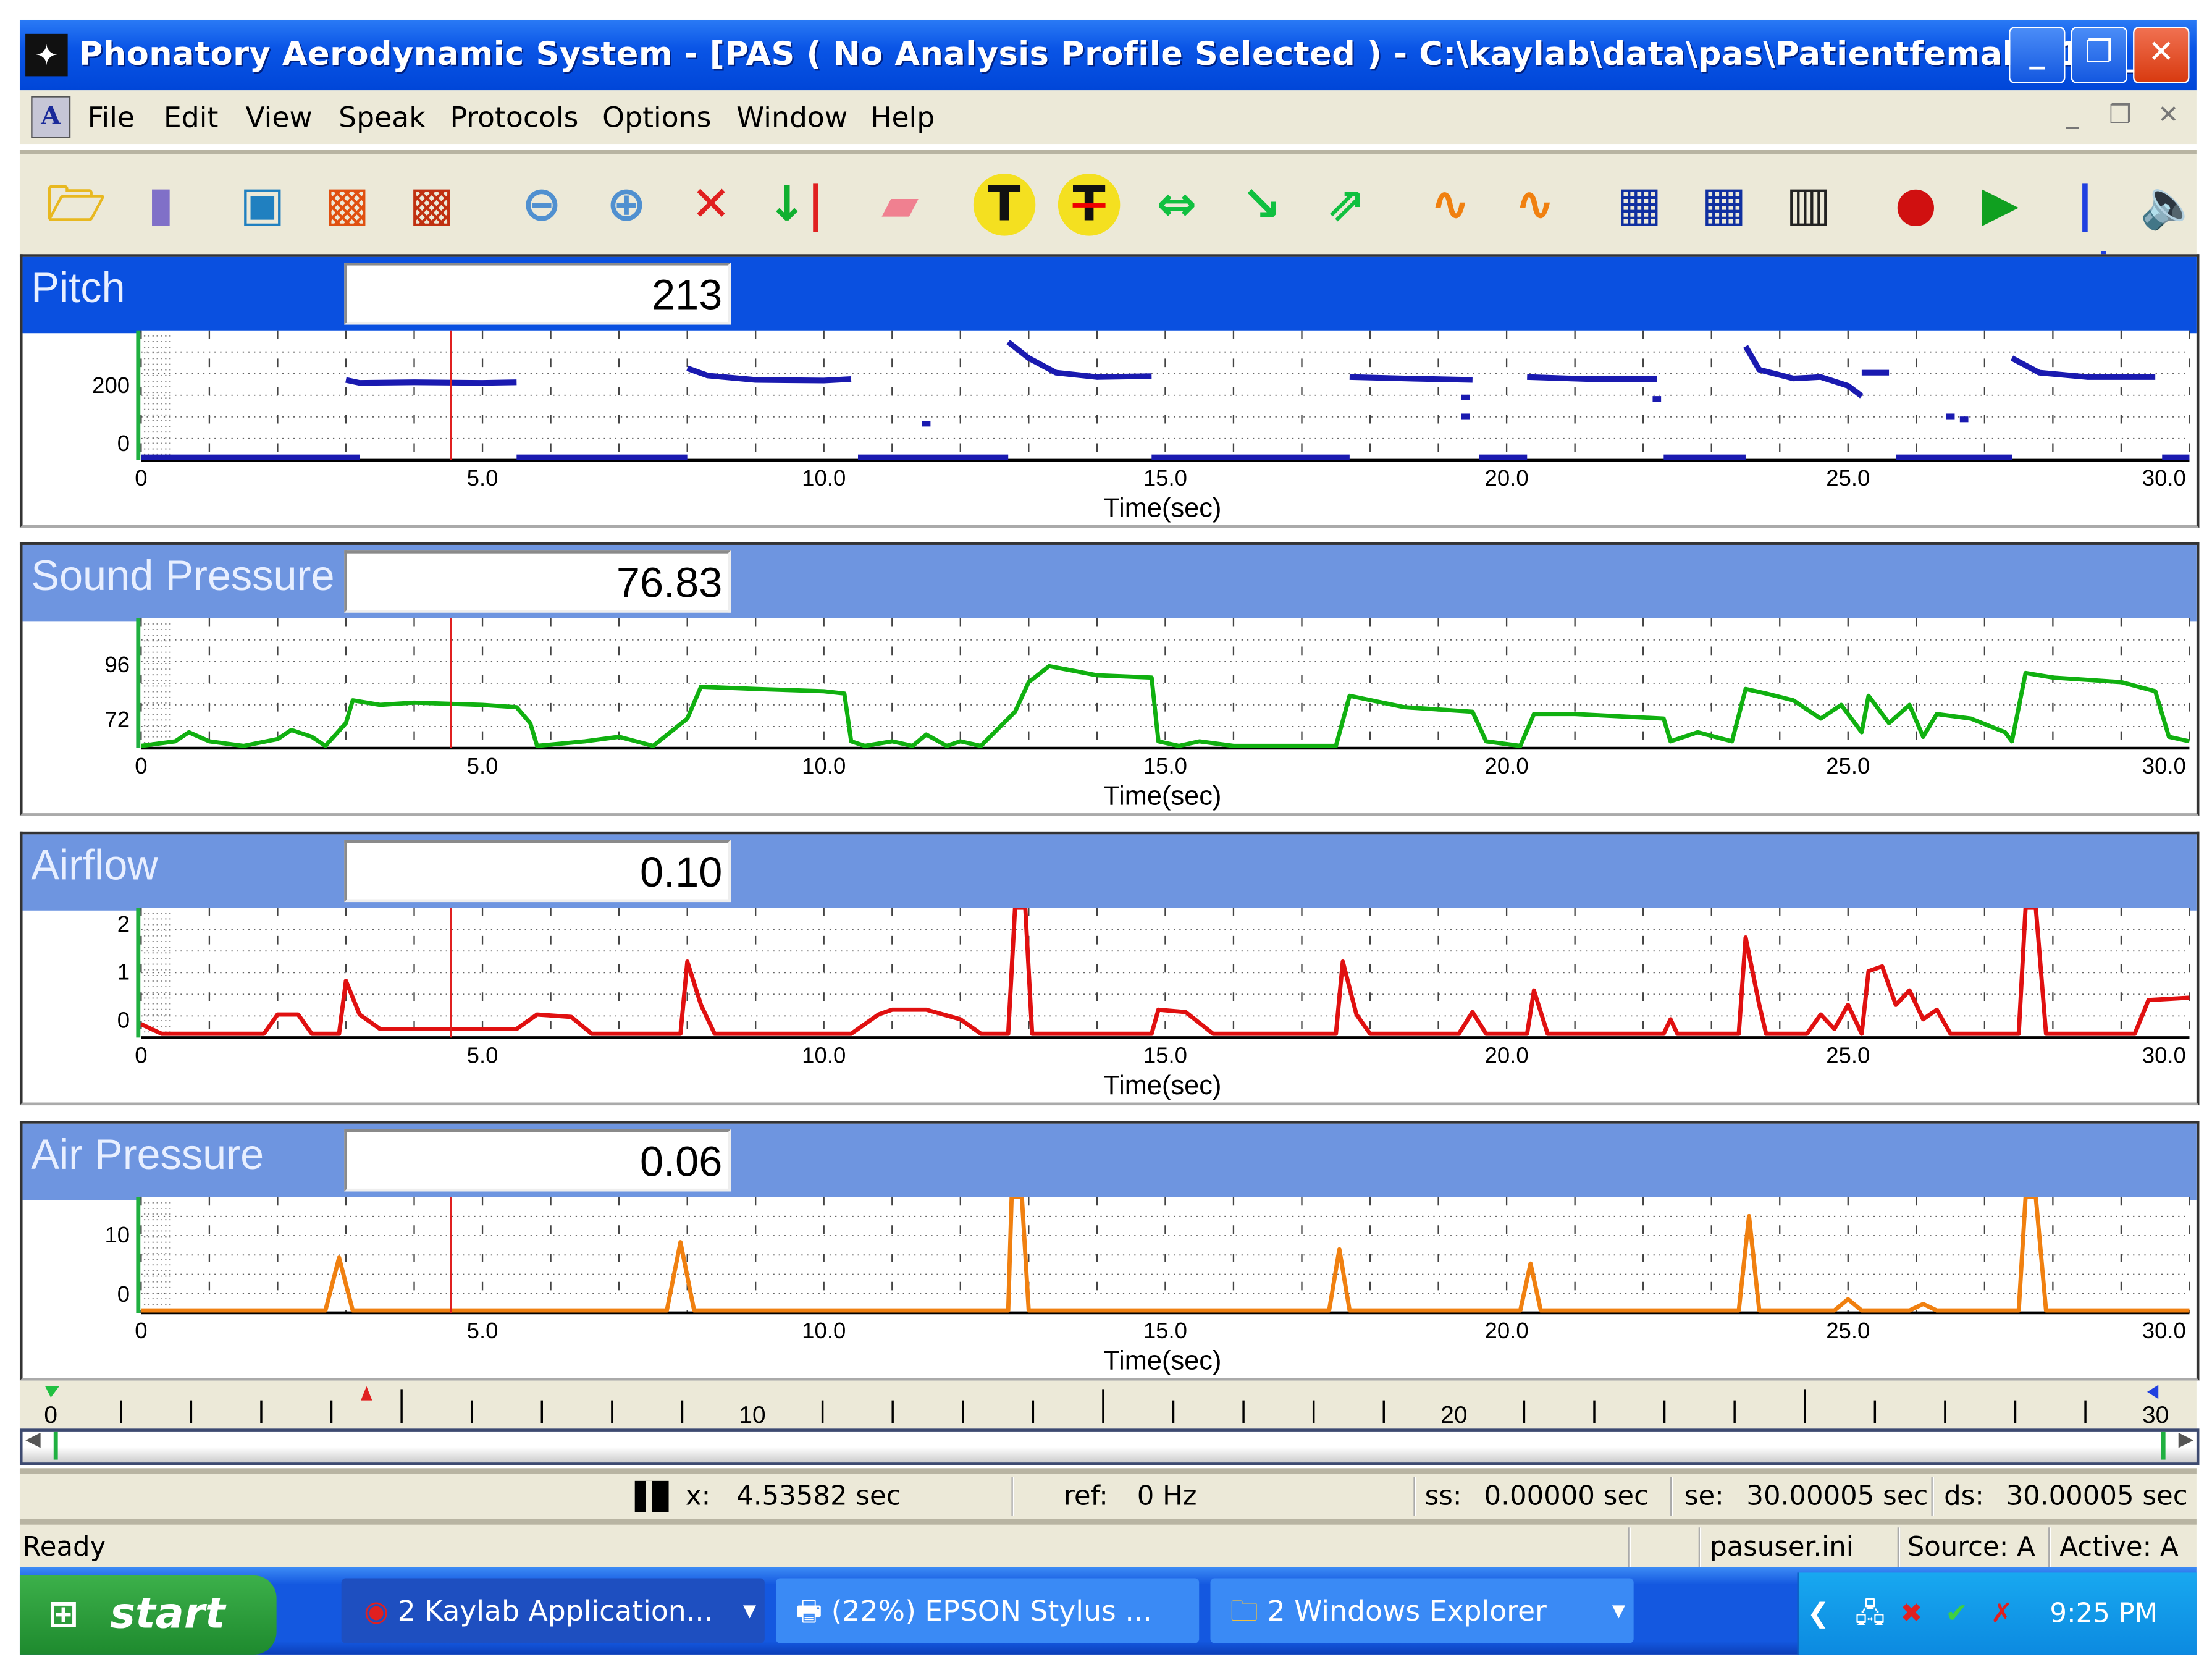  I want to click on unlink-icon: ⇗, so click(1346, 204).